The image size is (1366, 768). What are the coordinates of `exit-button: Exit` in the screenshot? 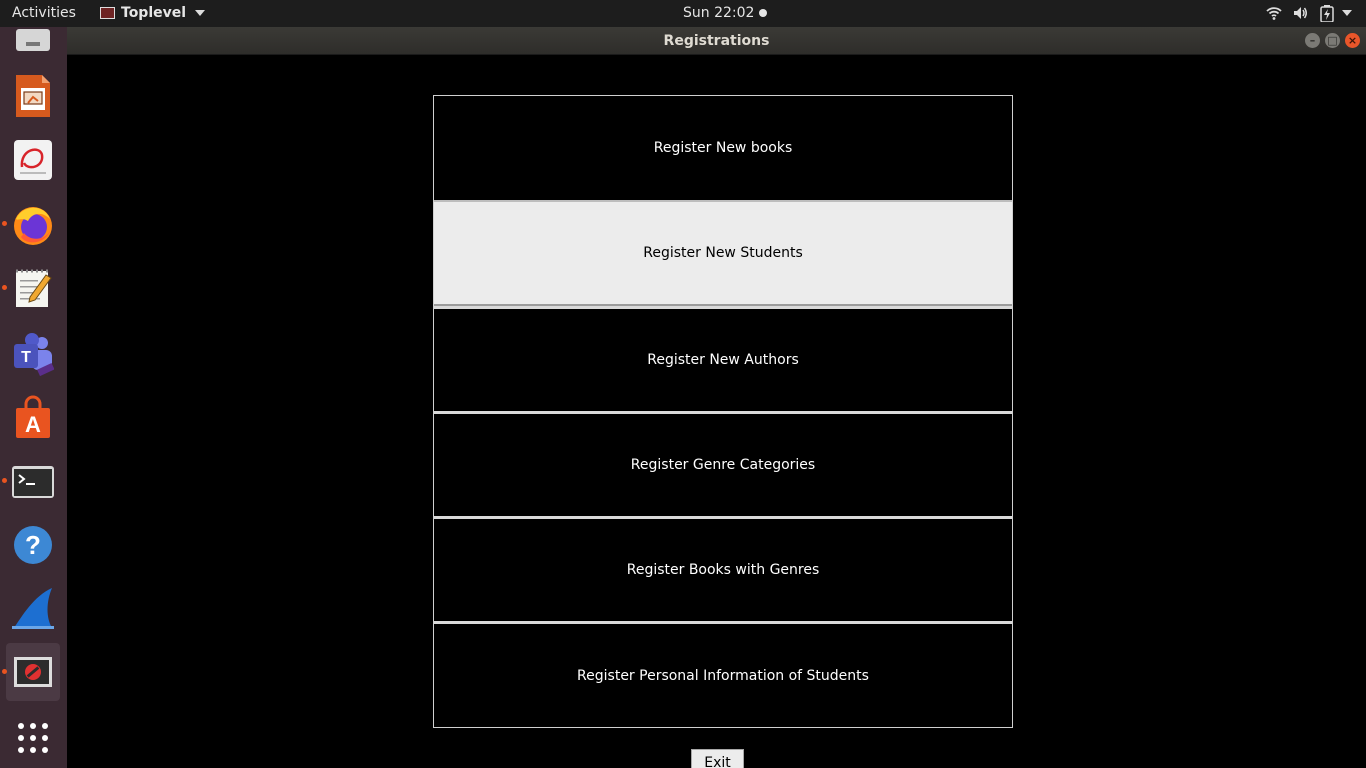 It's located at (717, 758).